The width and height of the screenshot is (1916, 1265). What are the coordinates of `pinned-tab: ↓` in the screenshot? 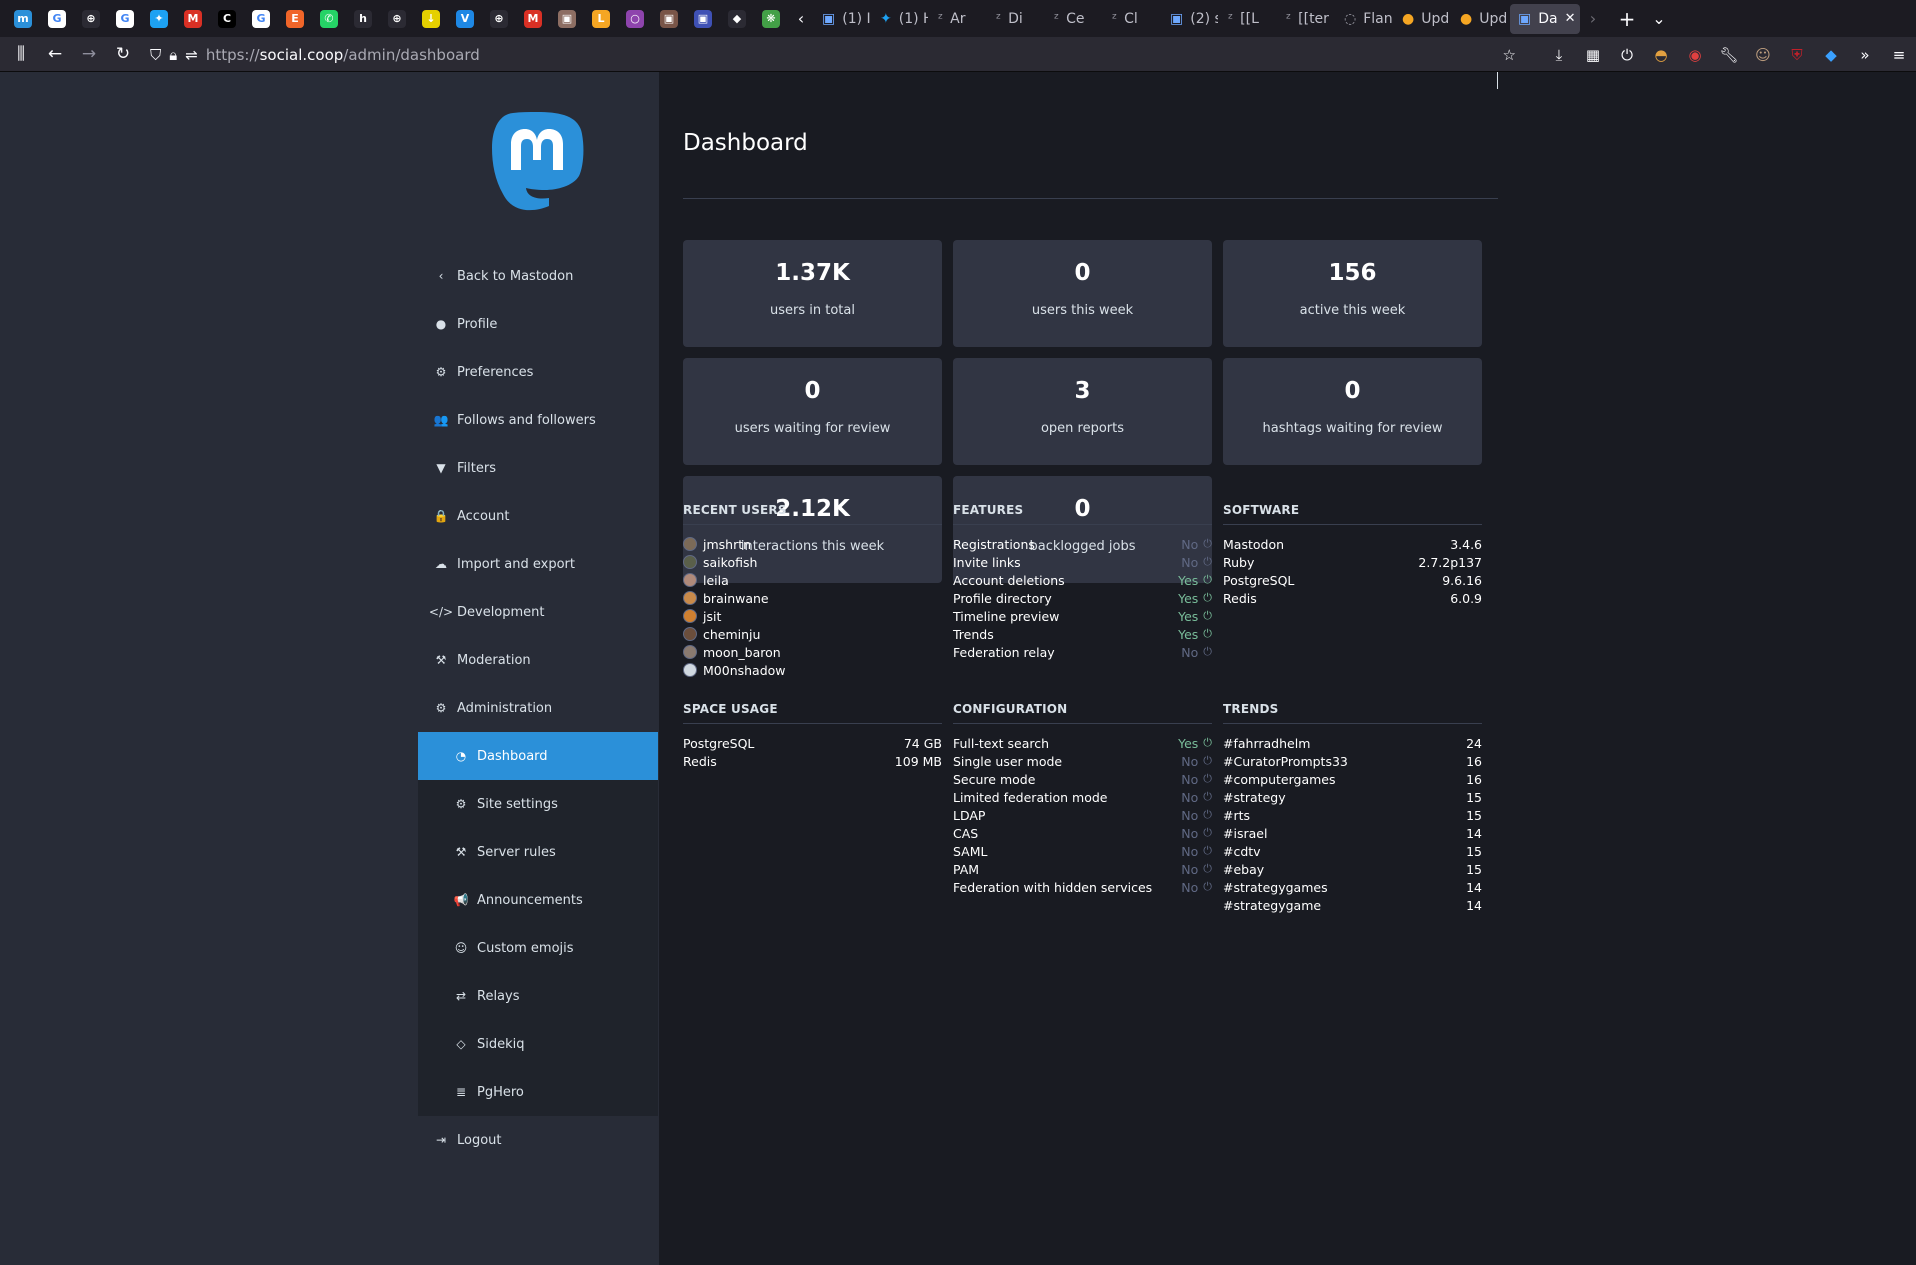 It's located at (431, 18).